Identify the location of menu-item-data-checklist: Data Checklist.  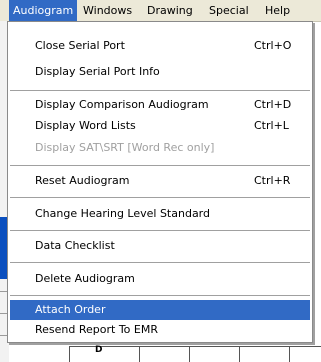
(160, 246).